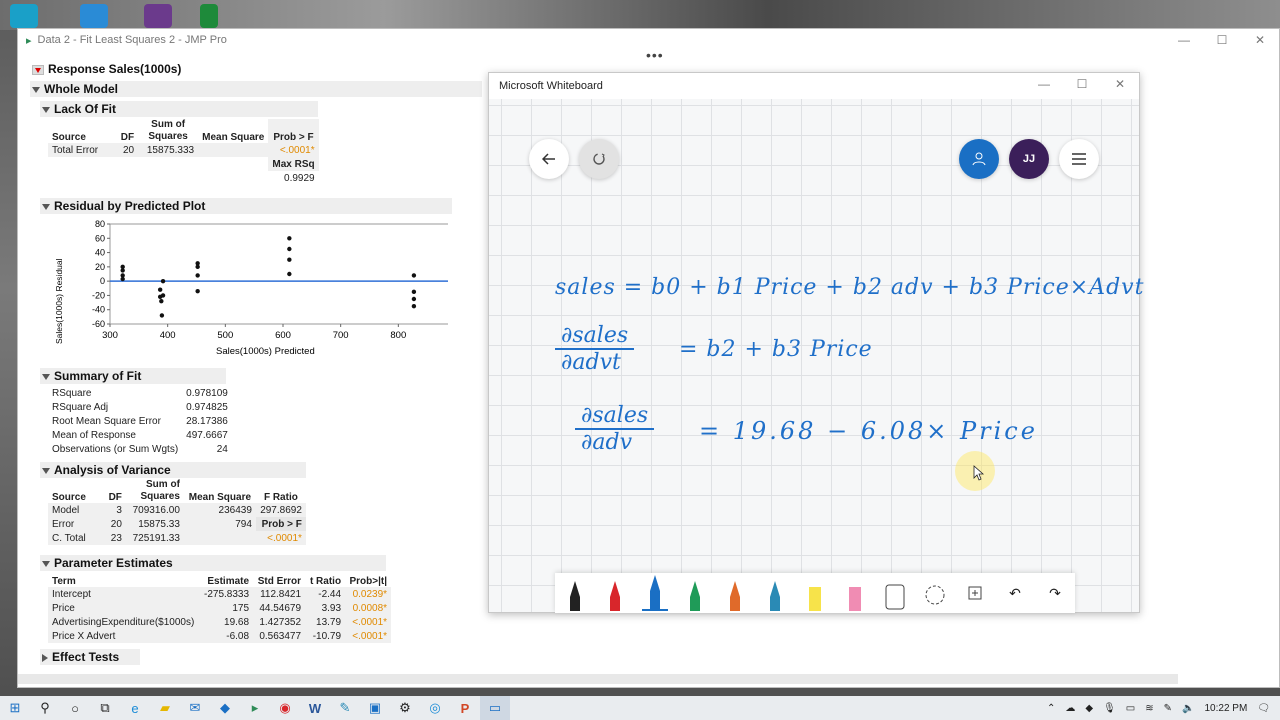 The width and height of the screenshot is (1280, 720). What do you see at coordinates (815, 593) in the screenshot?
I see `highlighter-yellow-tool` at bounding box center [815, 593].